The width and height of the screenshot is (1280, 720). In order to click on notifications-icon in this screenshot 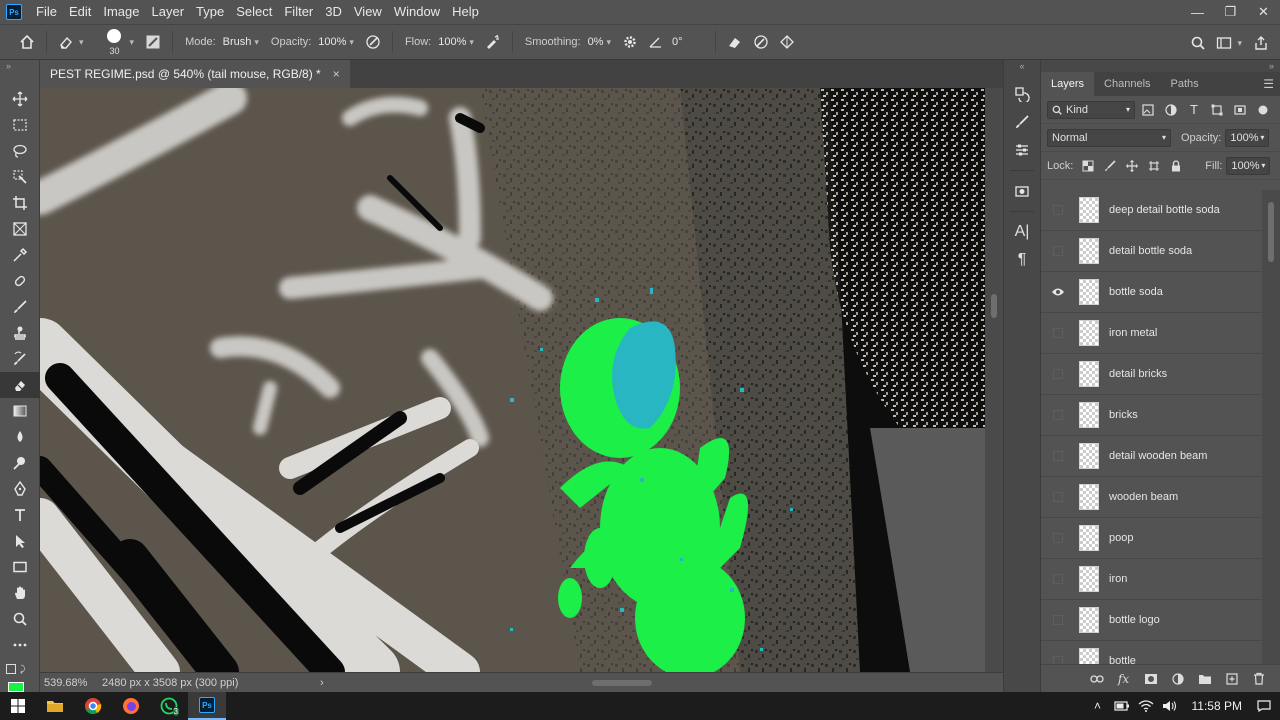, I will do `click(1264, 706)`.